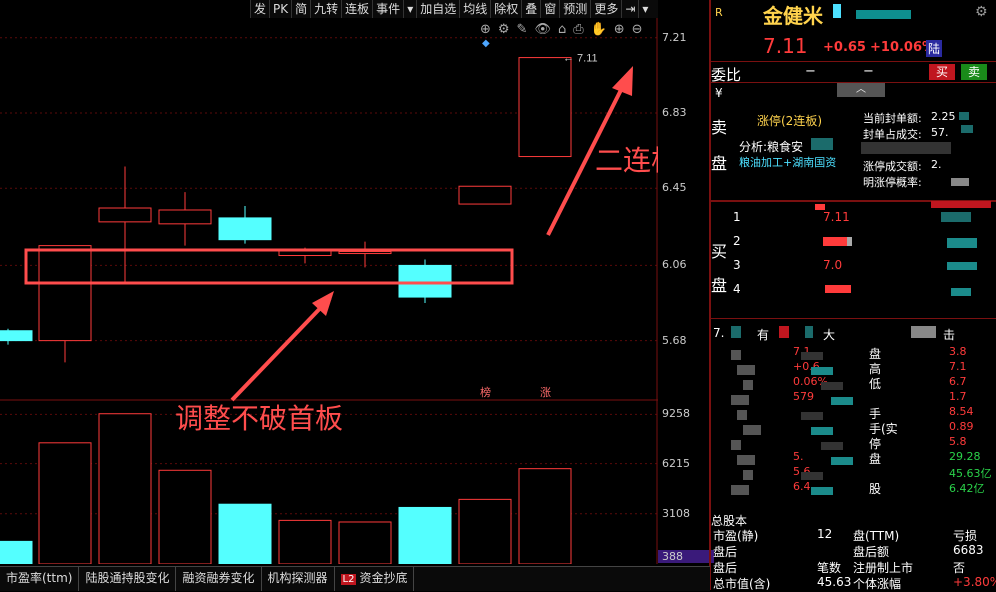  Describe the element at coordinates (968, 550) in the screenshot. I see `stat-value: 6683` at that location.